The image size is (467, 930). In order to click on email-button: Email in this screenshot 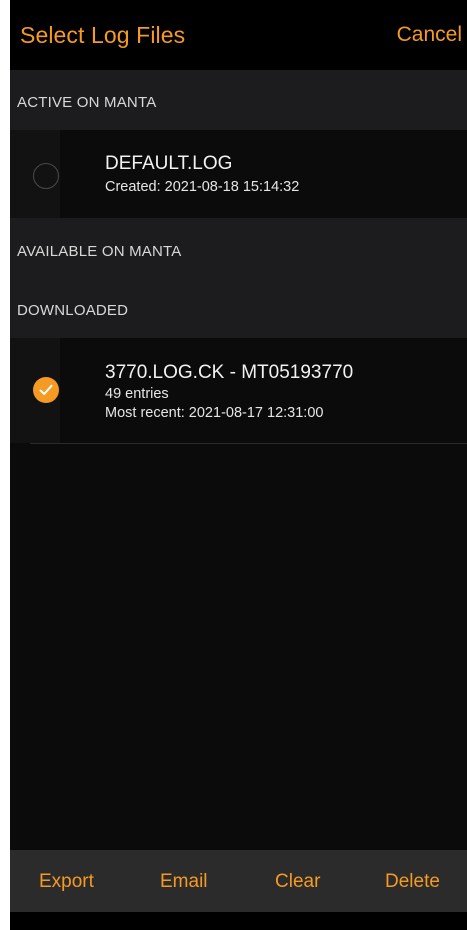, I will do `click(184, 882)`.